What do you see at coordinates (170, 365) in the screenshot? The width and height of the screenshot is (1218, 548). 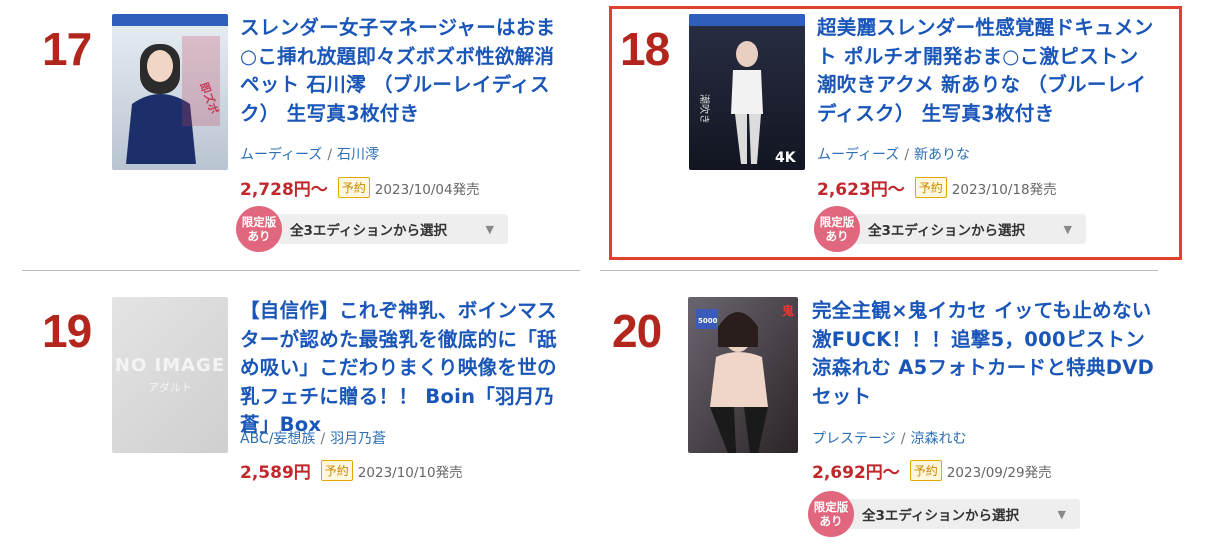 I see `no-image-label: NO IMAGE` at bounding box center [170, 365].